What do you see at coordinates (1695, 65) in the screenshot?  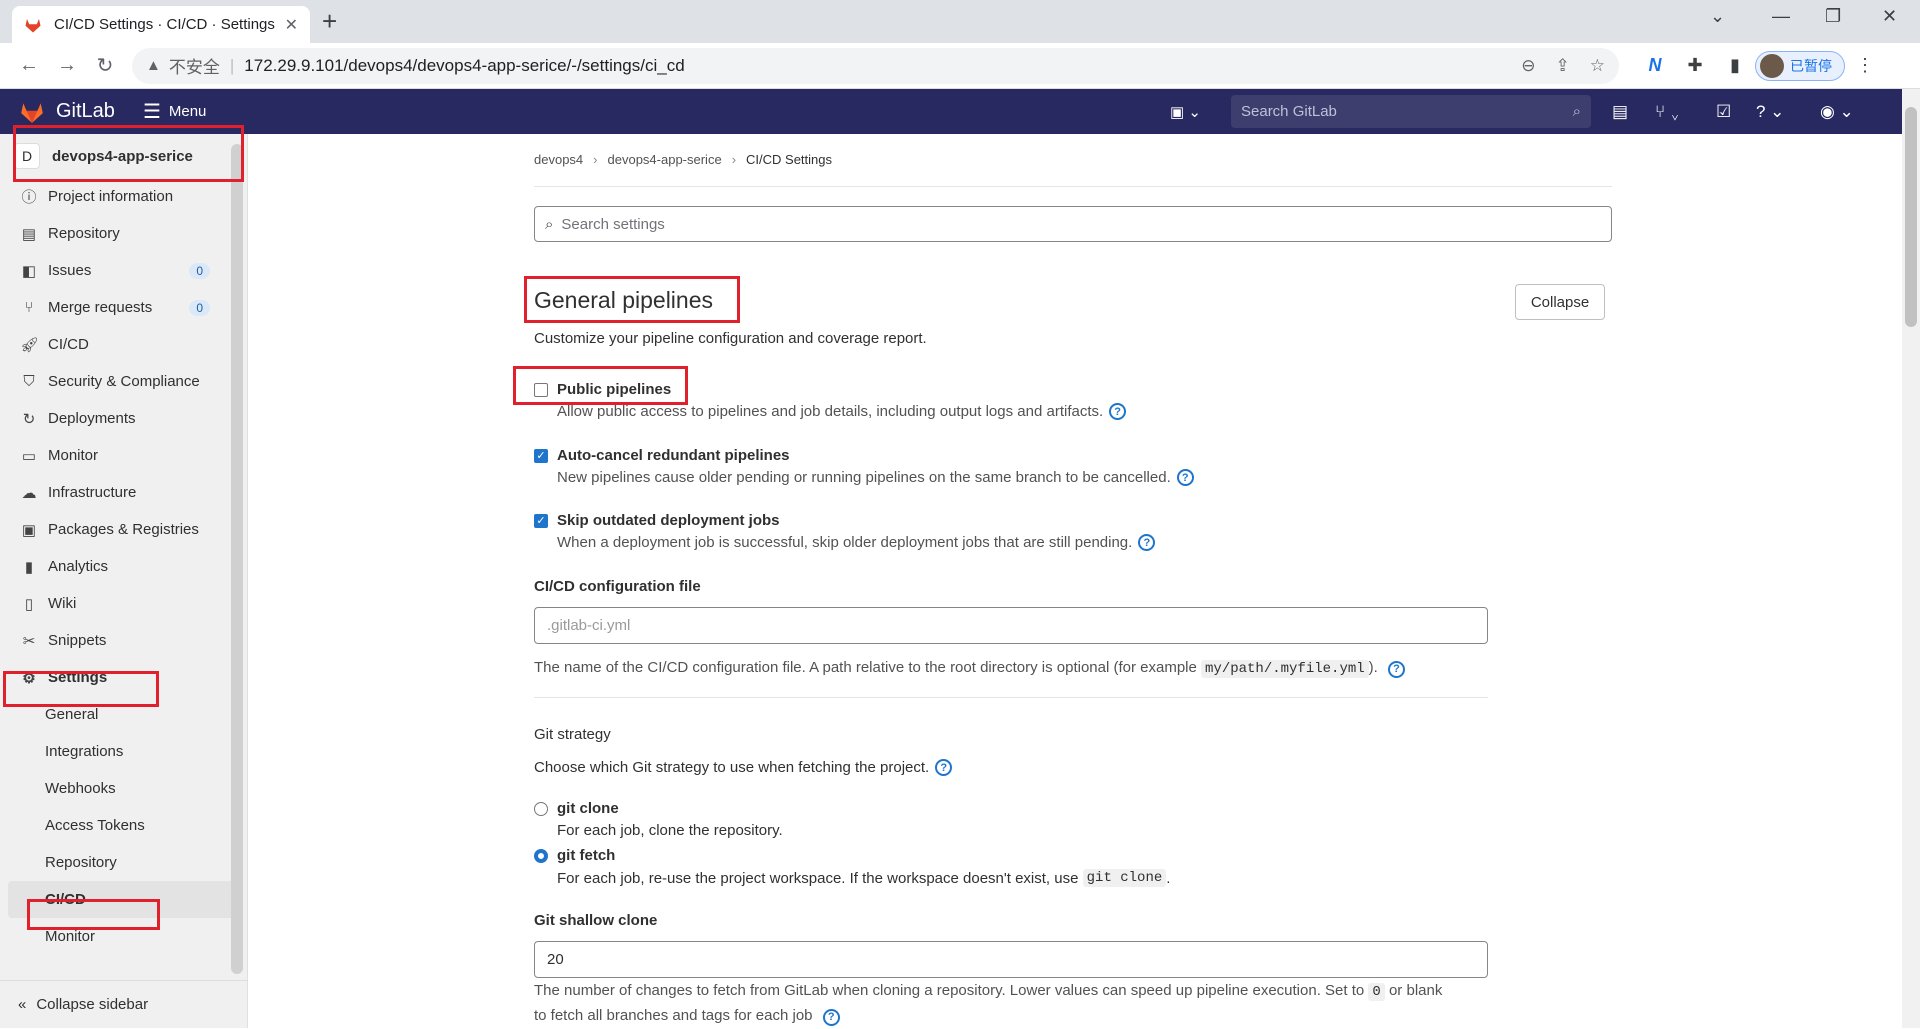 I see `puzzle-icon: ✚` at bounding box center [1695, 65].